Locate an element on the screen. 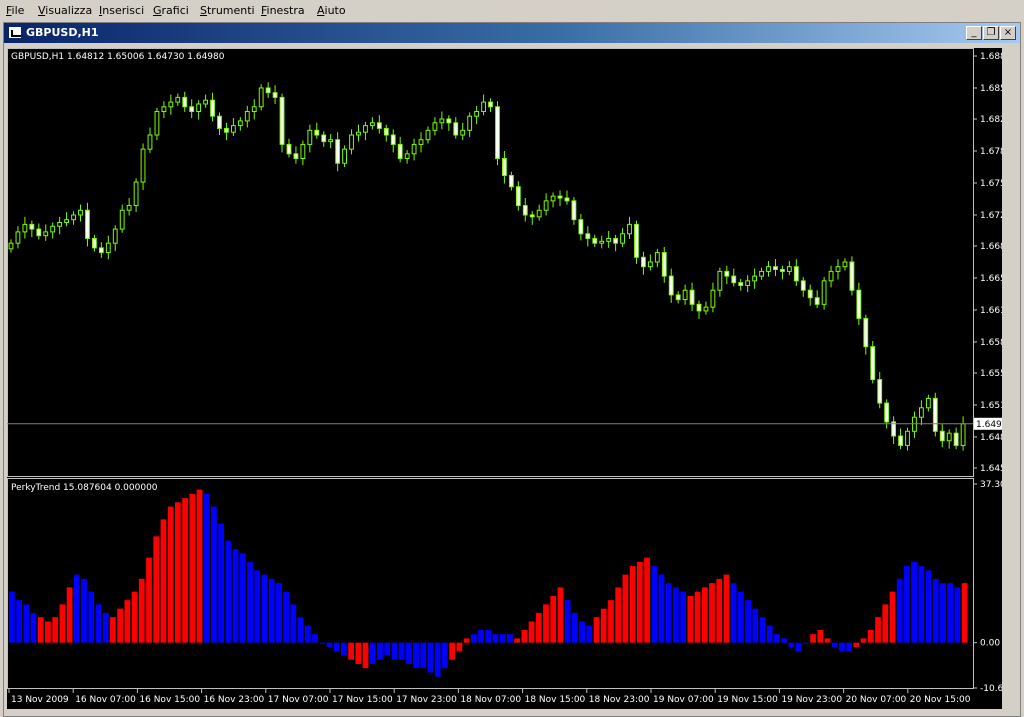 The height and width of the screenshot is (717, 1024). menu-label: rafici is located at coordinates (175, 10).